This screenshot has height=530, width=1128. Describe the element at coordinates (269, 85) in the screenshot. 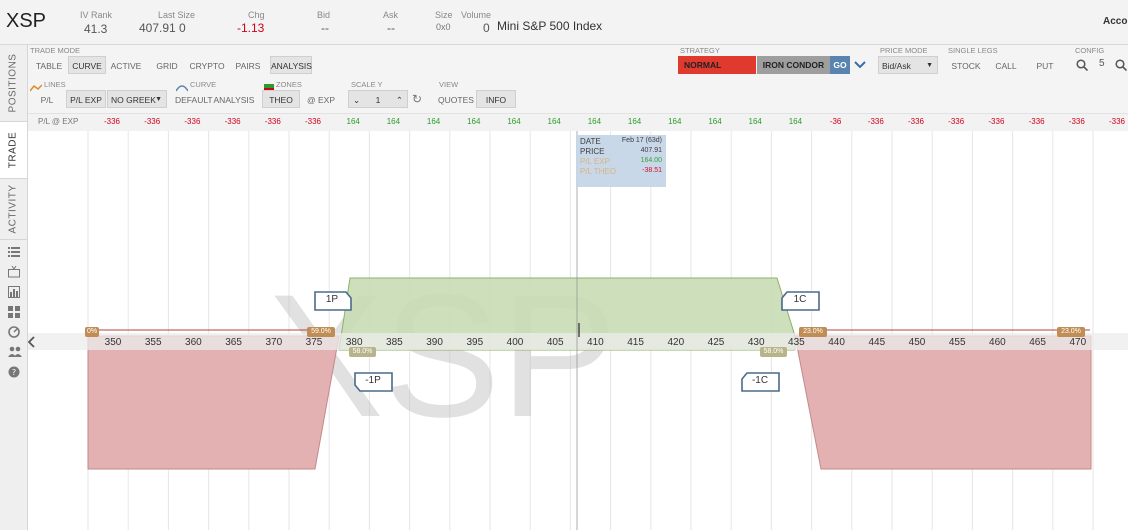

I see `zones-icon` at that location.